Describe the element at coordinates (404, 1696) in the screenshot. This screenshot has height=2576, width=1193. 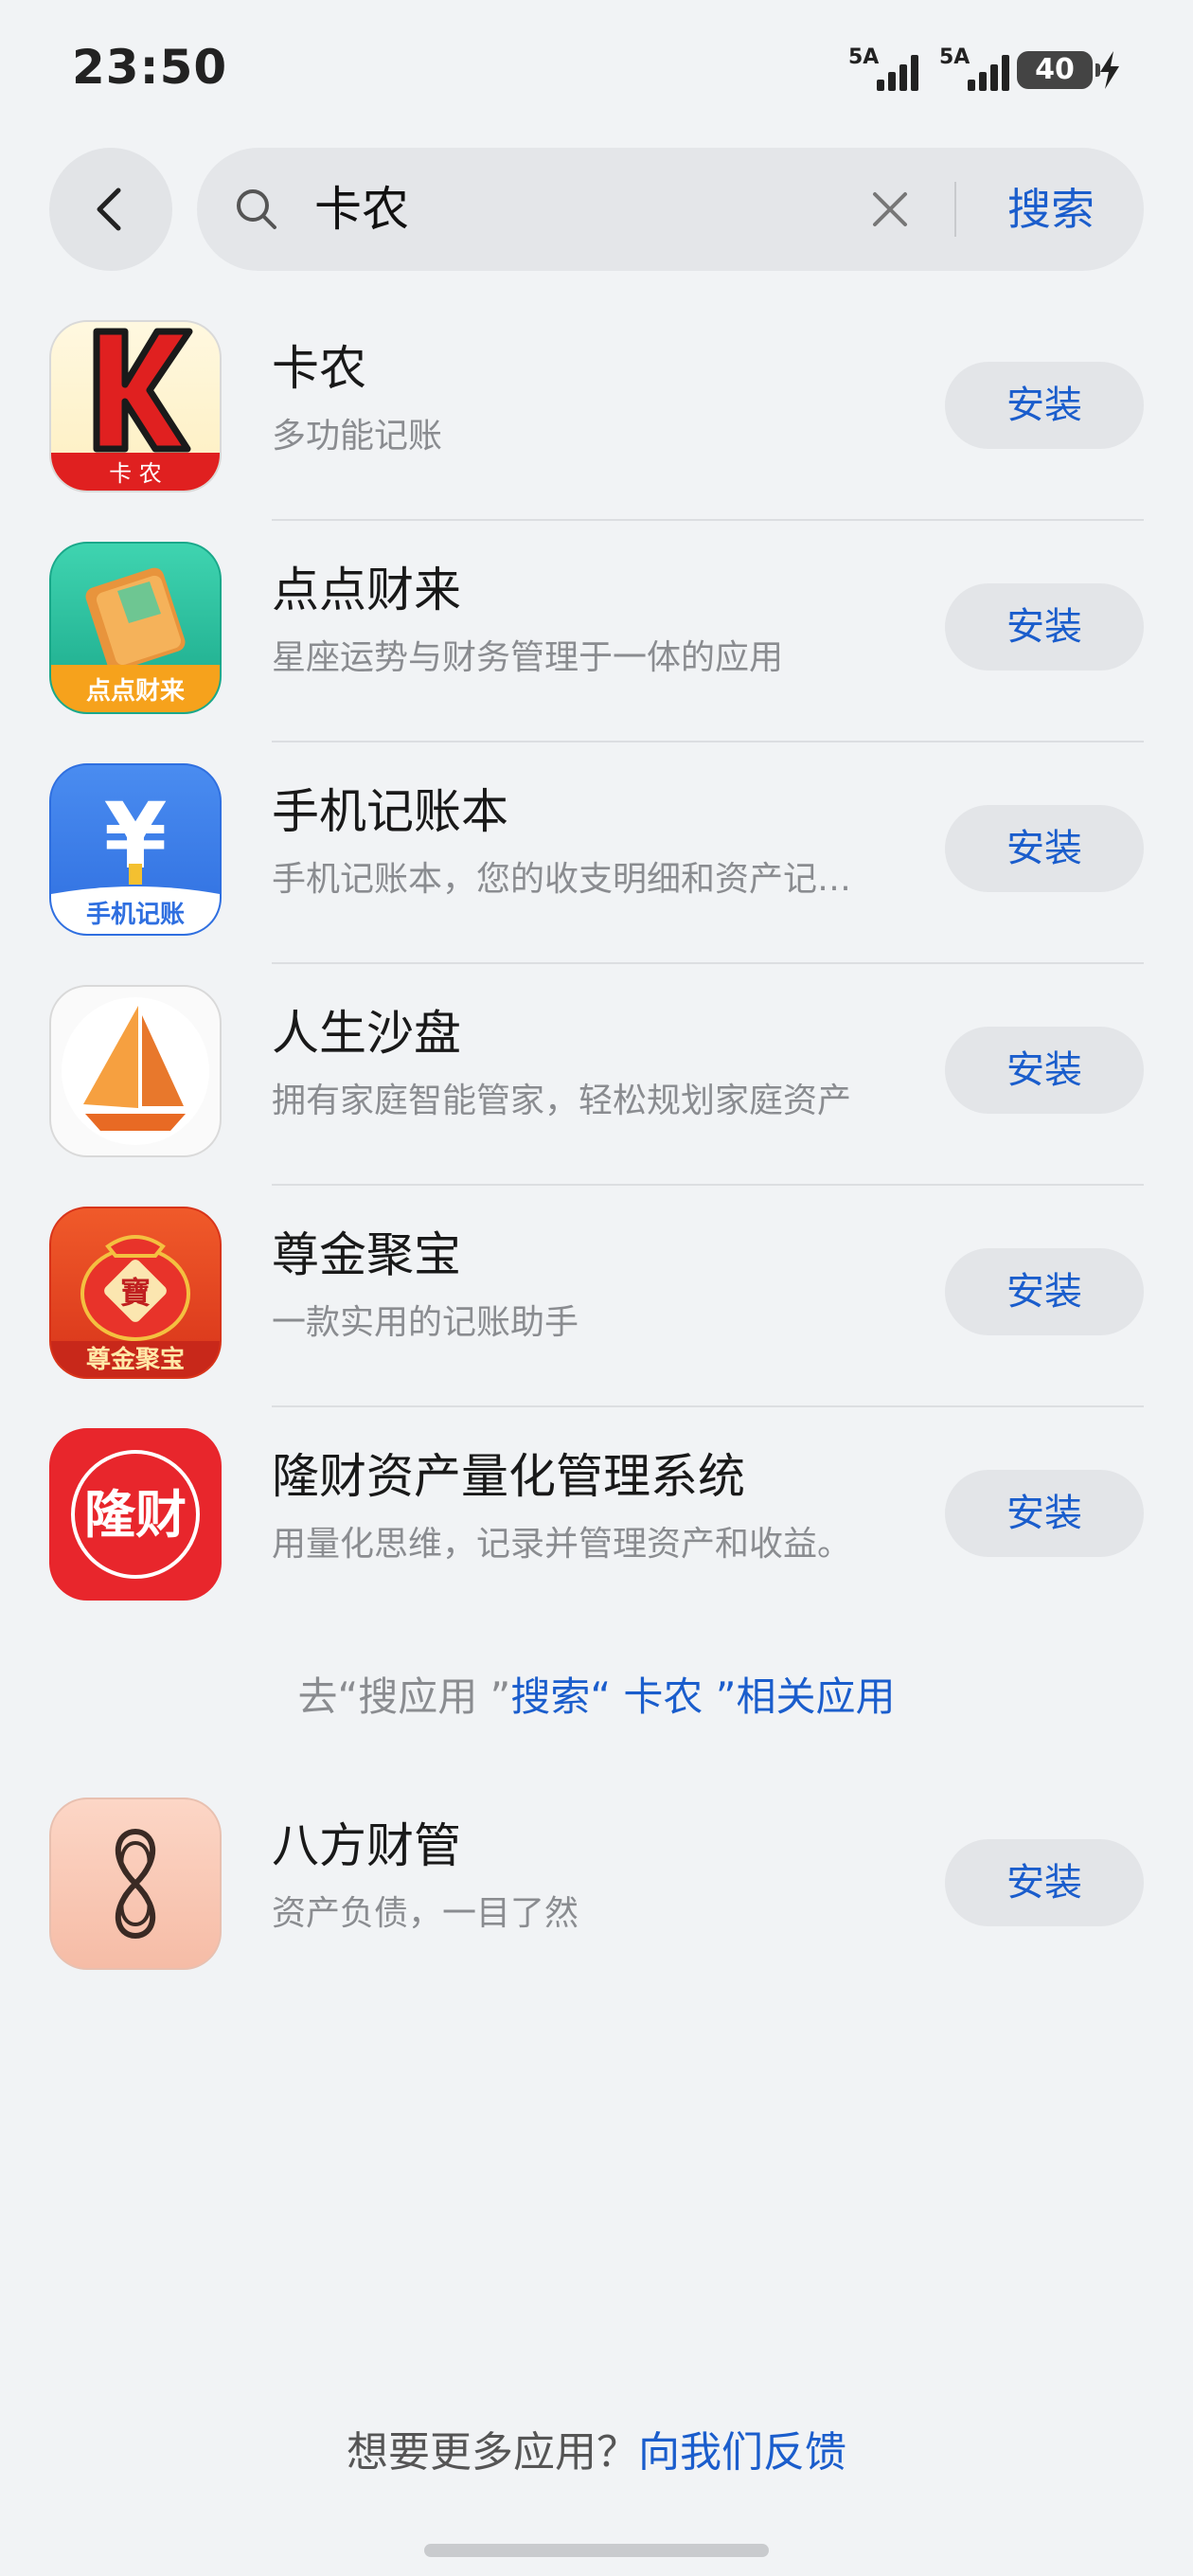
I see `more-link-prefix: 去“搜应用 ”` at that location.